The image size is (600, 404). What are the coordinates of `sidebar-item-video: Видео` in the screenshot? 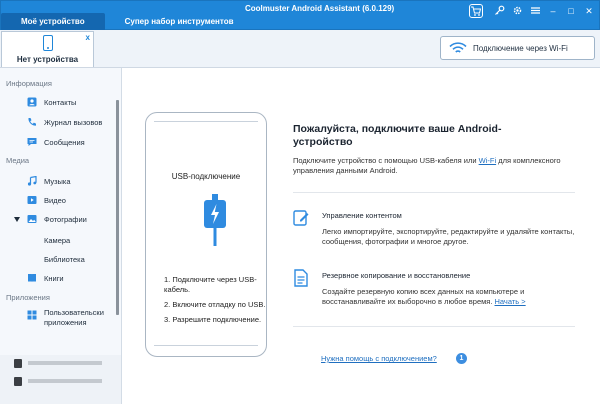 It's located at (58, 200).